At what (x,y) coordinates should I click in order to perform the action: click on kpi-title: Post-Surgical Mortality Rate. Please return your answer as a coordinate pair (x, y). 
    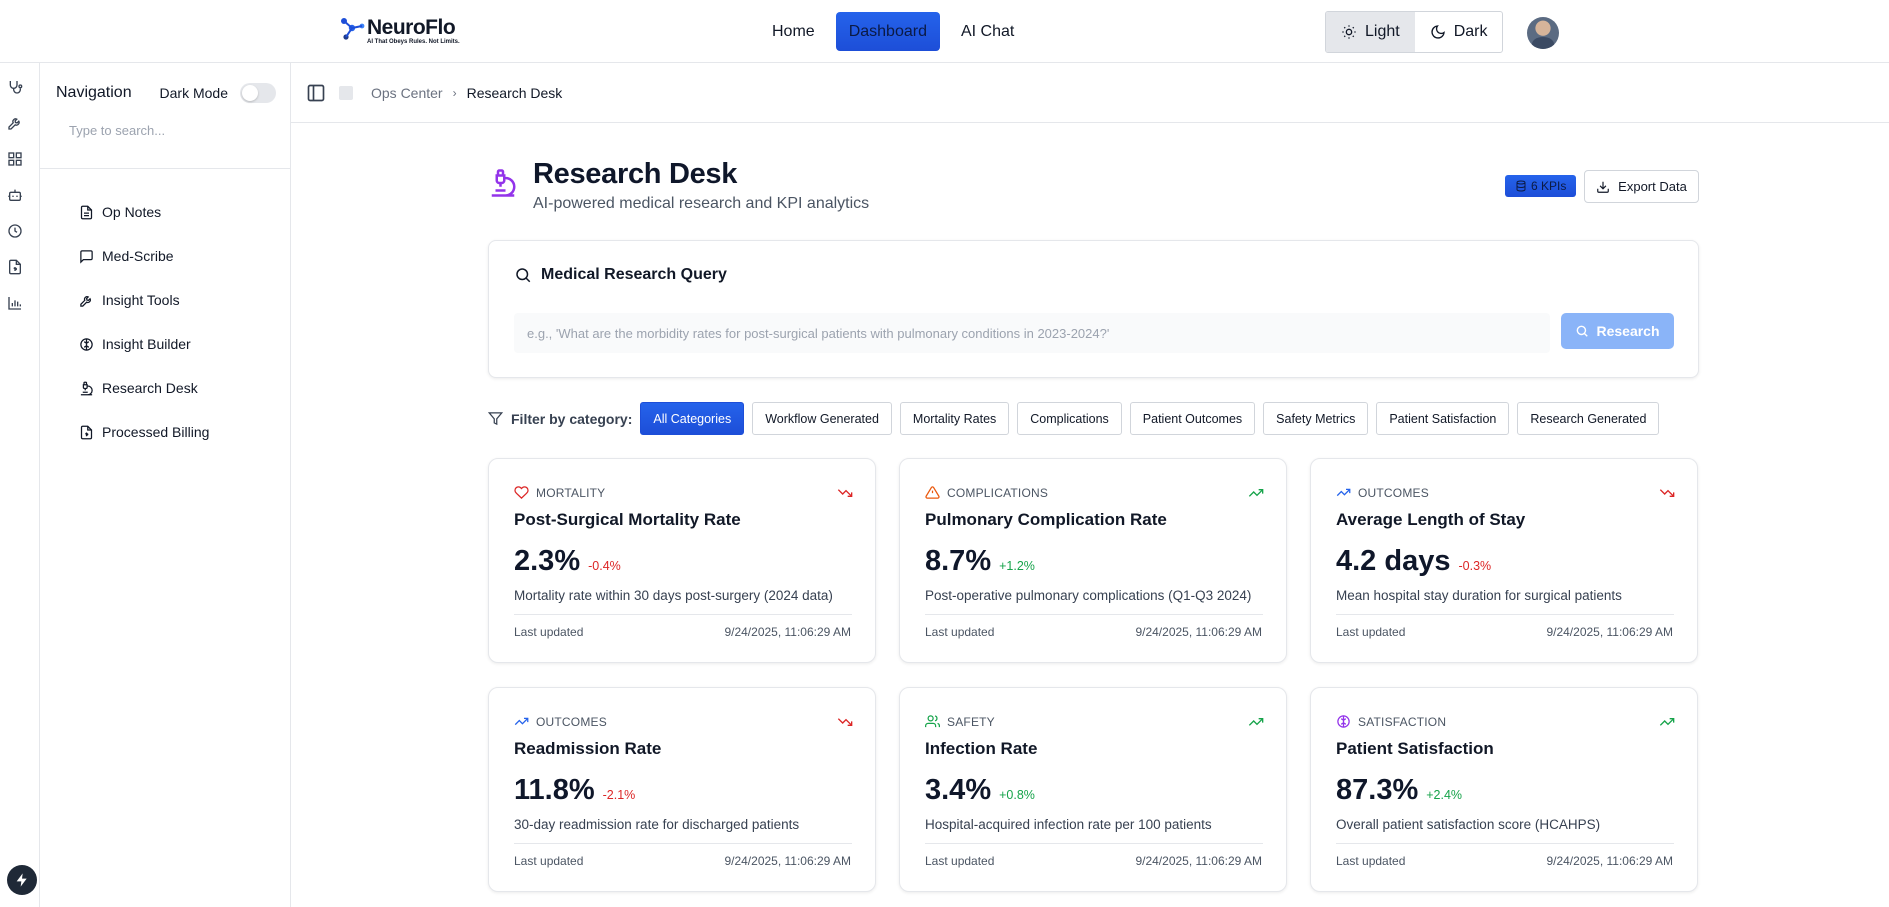
    Looking at the image, I should click on (627, 519).